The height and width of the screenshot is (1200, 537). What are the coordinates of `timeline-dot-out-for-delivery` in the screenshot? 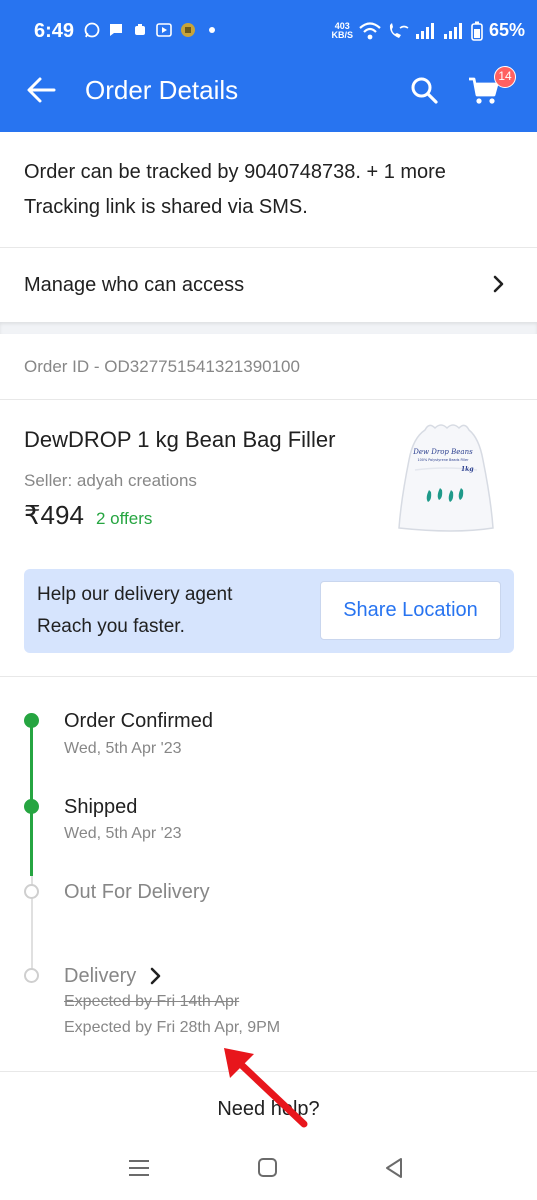 It's located at (31, 891).